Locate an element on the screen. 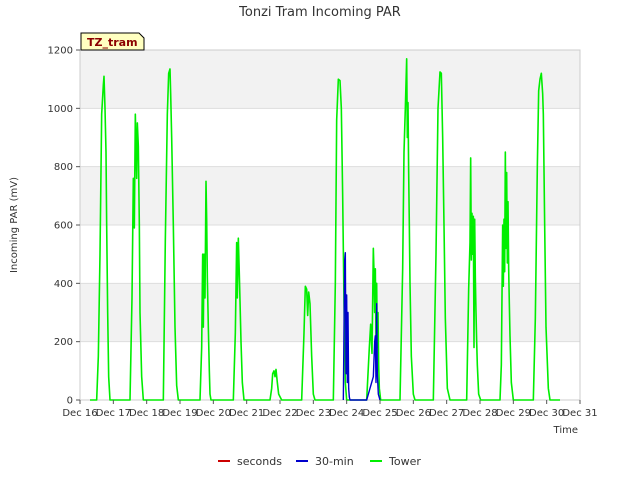  y-tick-label: 1200 is located at coordinates (60, 51).